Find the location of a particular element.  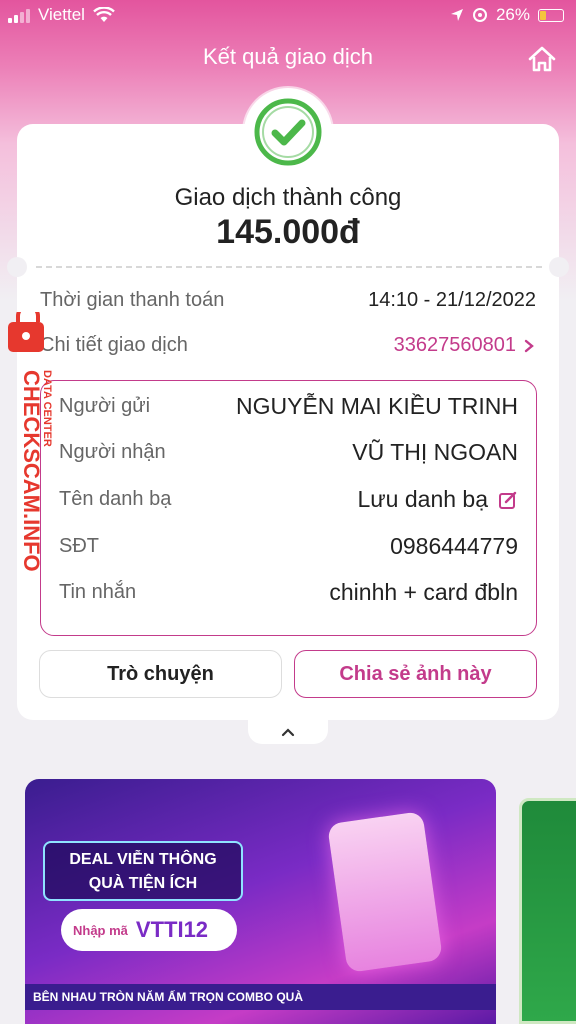

sender-value: NGUYỄN MAI KIỀU TRINH is located at coordinates (377, 406).